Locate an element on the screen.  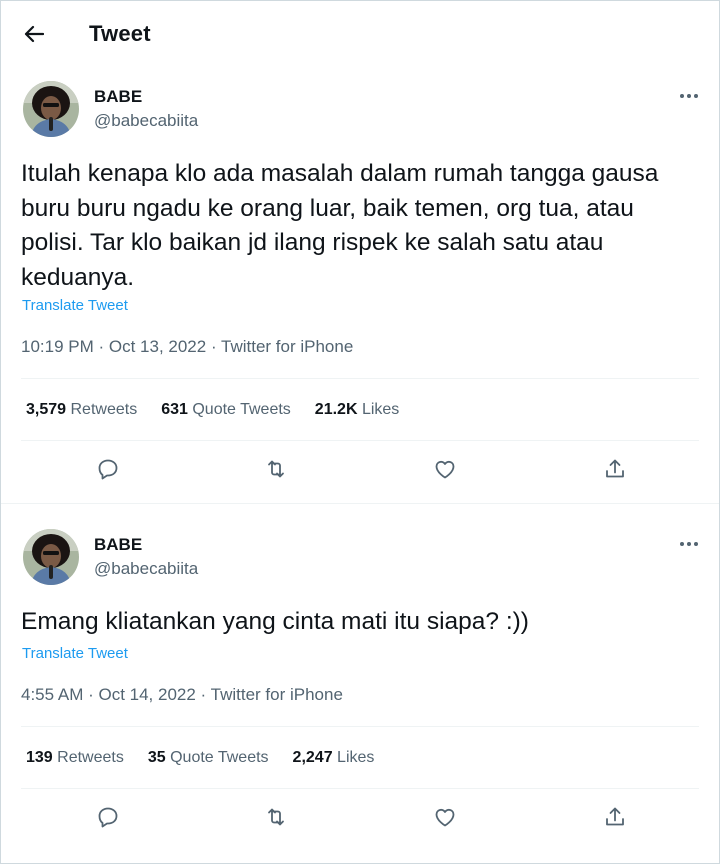
likes-stat: 2,247 Likes is located at coordinates (334, 758).